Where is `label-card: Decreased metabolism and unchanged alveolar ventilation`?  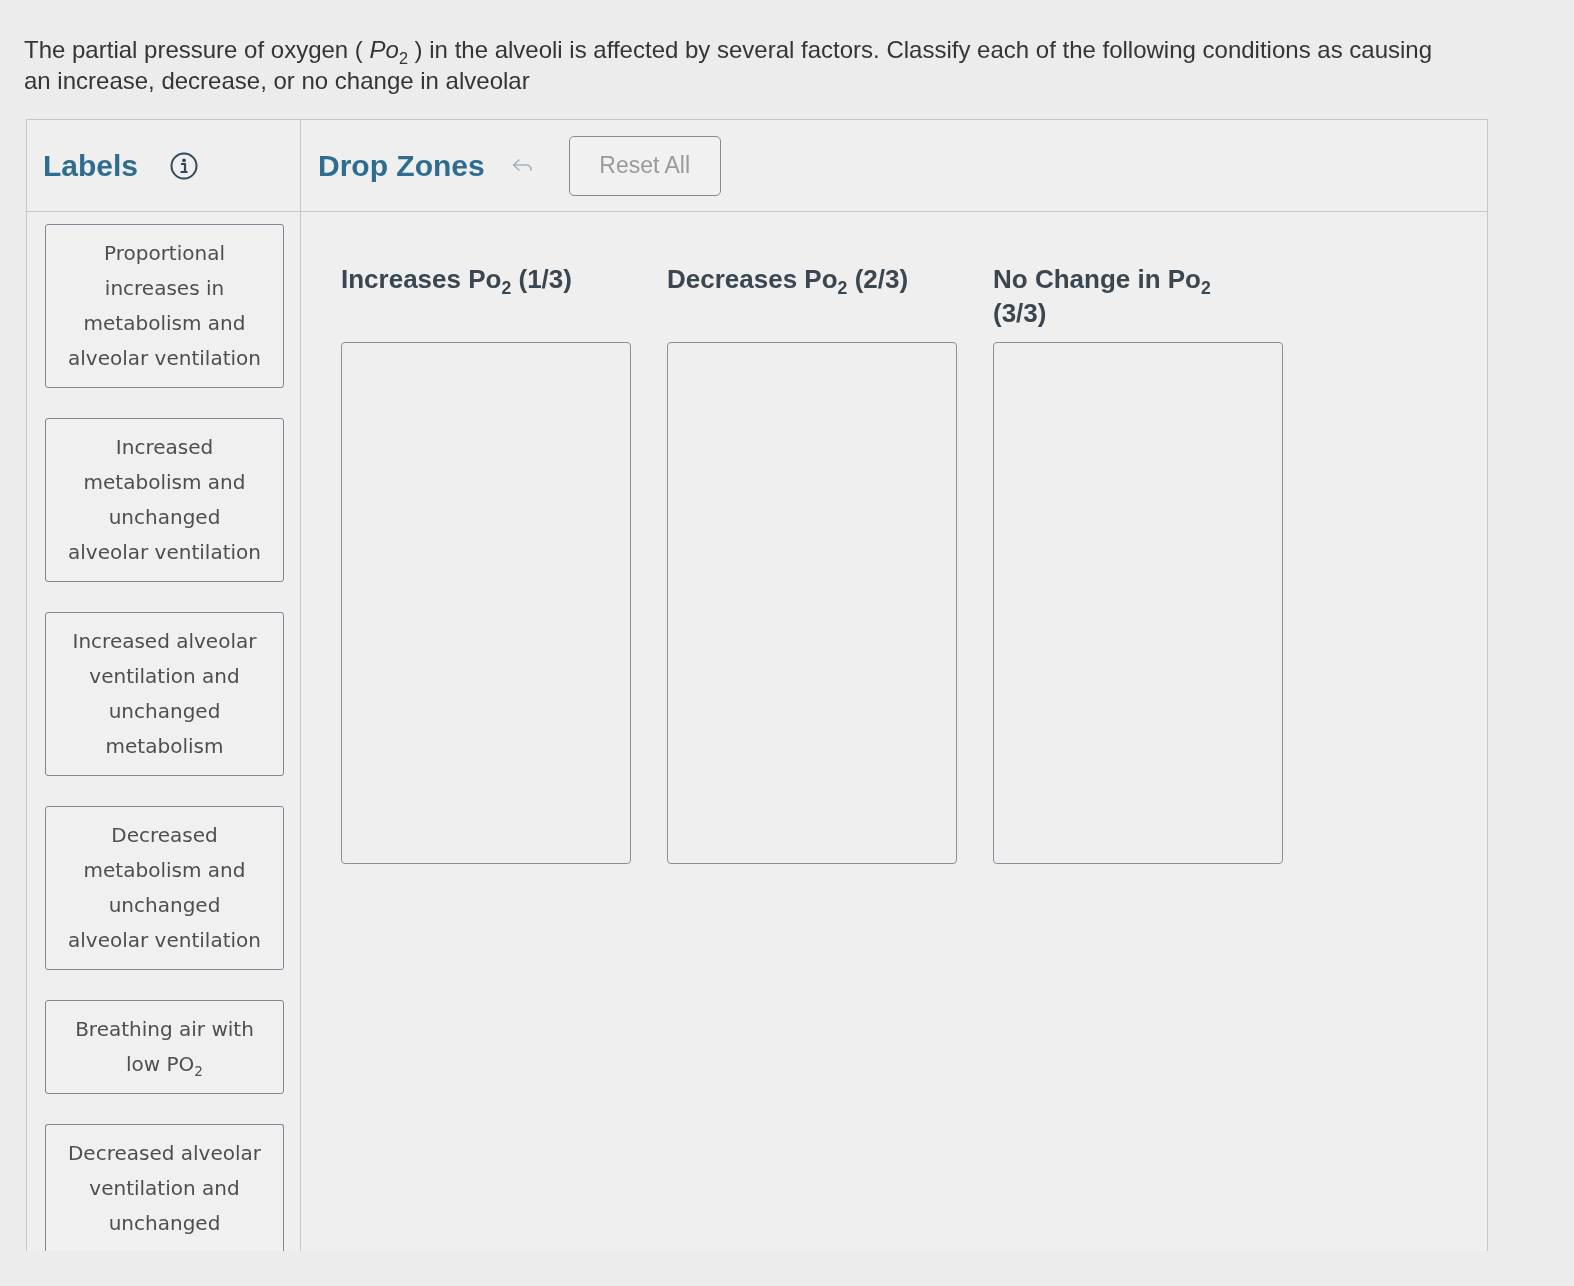 label-card: Decreased metabolism and unchanged alveolar ventilation is located at coordinates (164, 888).